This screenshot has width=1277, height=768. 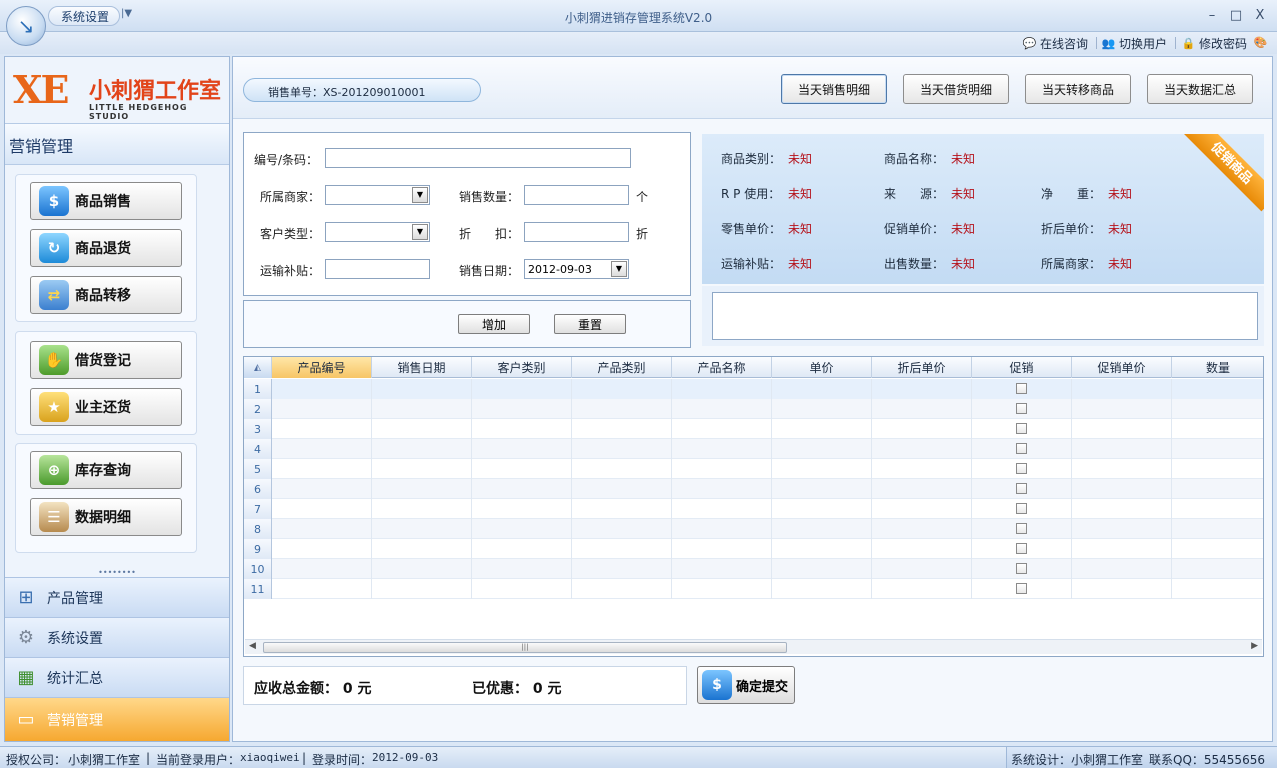 I want to click on loan-register-button: ✋ 借货登记, so click(x=106, y=360).